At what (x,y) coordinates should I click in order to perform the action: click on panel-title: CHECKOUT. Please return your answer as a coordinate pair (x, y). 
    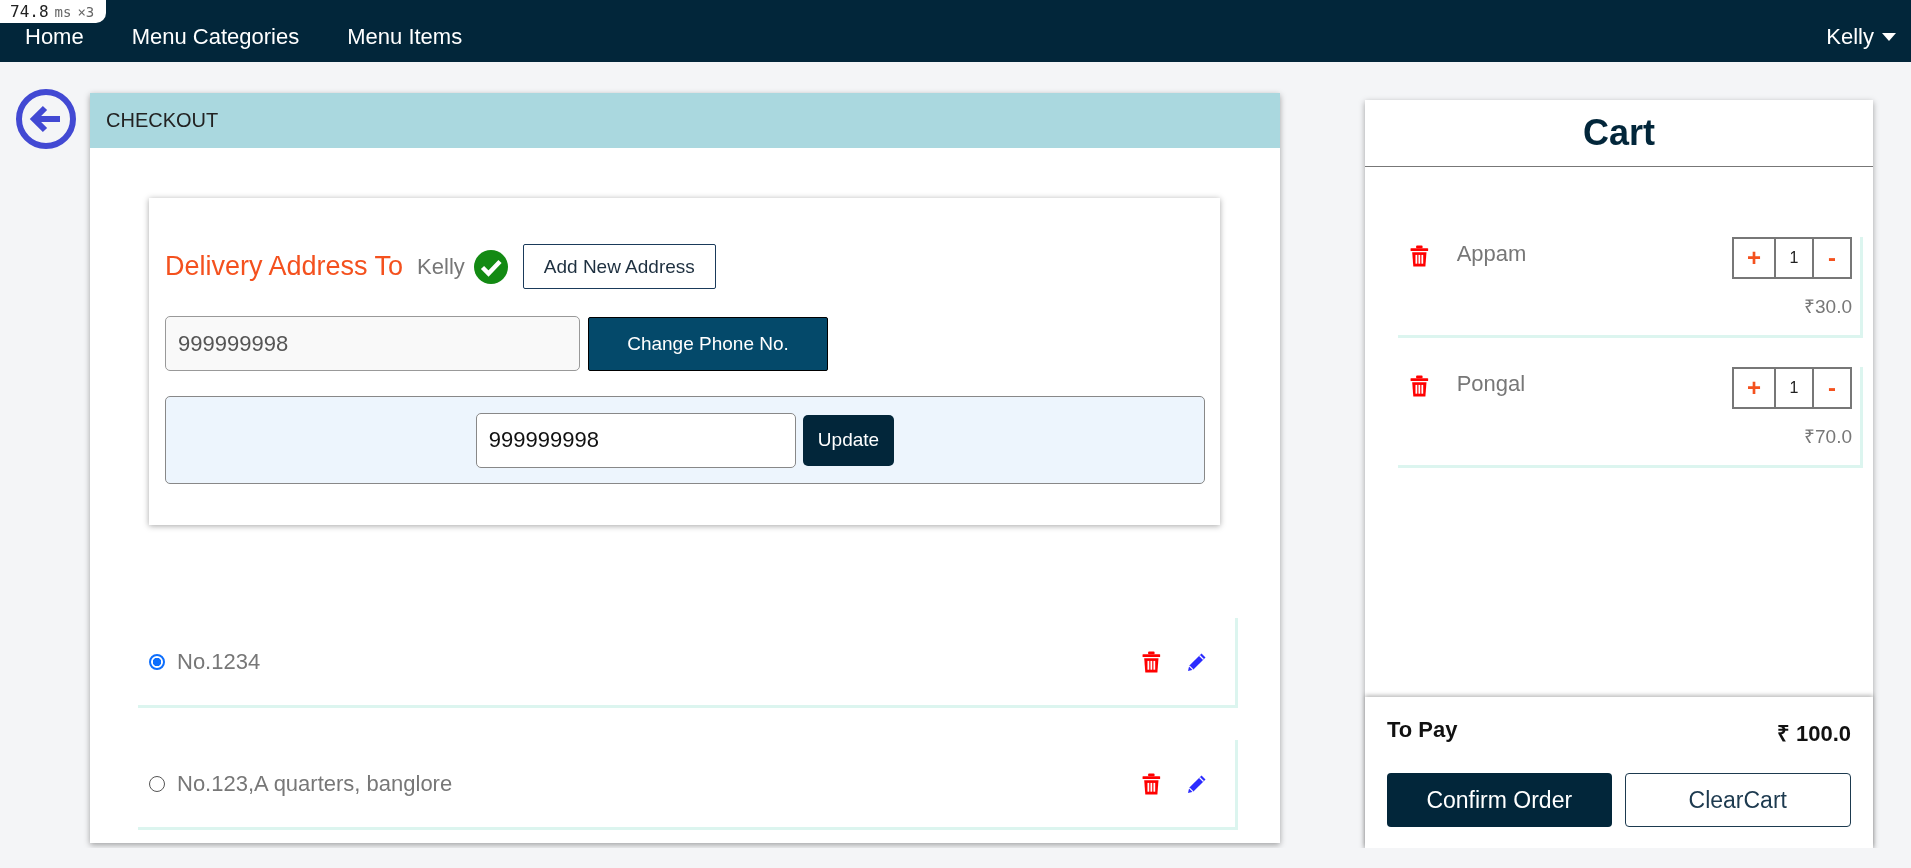
    Looking at the image, I should click on (685, 120).